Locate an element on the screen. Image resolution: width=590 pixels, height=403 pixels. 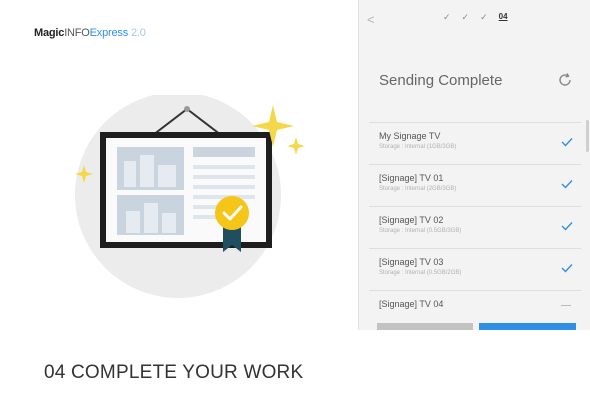
step-3-check: ✓ is located at coordinates (484, 17).